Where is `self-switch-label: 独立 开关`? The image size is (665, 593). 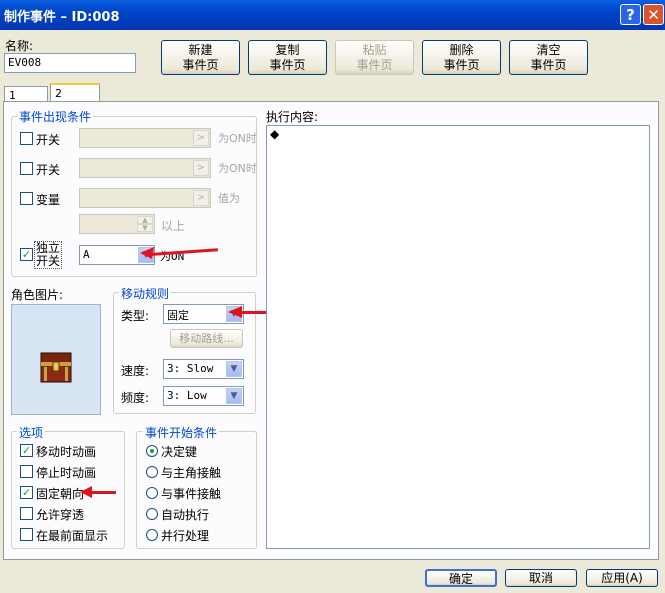
self-switch-label: 独立 开关 is located at coordinates (48, 255).